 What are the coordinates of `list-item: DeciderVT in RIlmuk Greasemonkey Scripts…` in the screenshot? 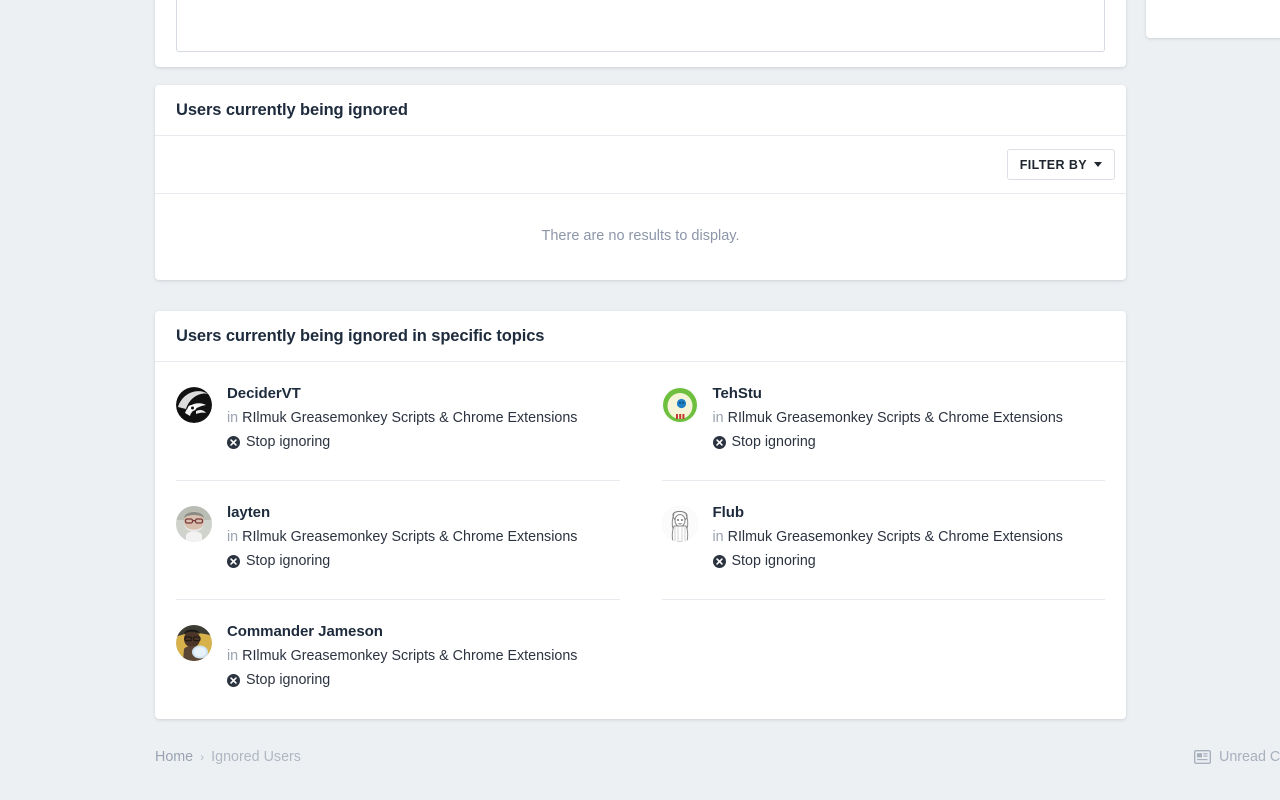 It's located at (398, 421).